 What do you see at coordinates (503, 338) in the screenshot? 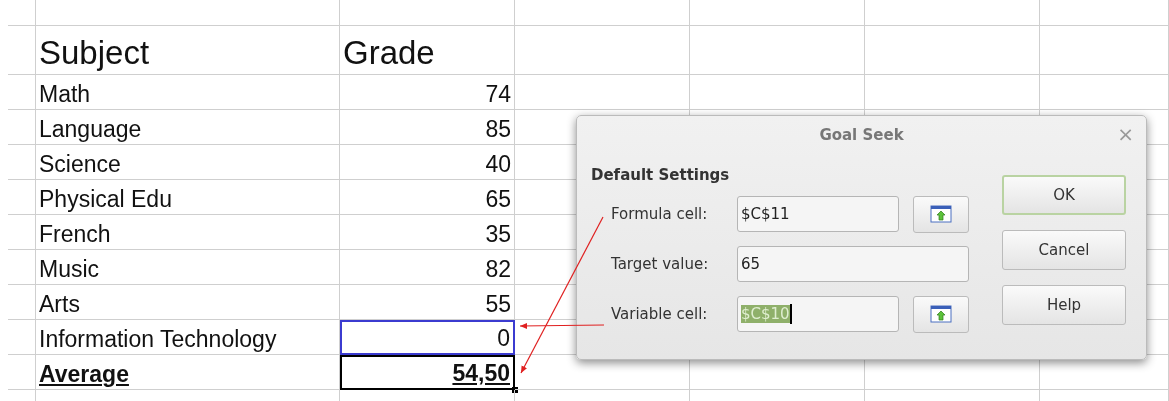
I see `cell-text: 0` at bounding box center [503, 338].